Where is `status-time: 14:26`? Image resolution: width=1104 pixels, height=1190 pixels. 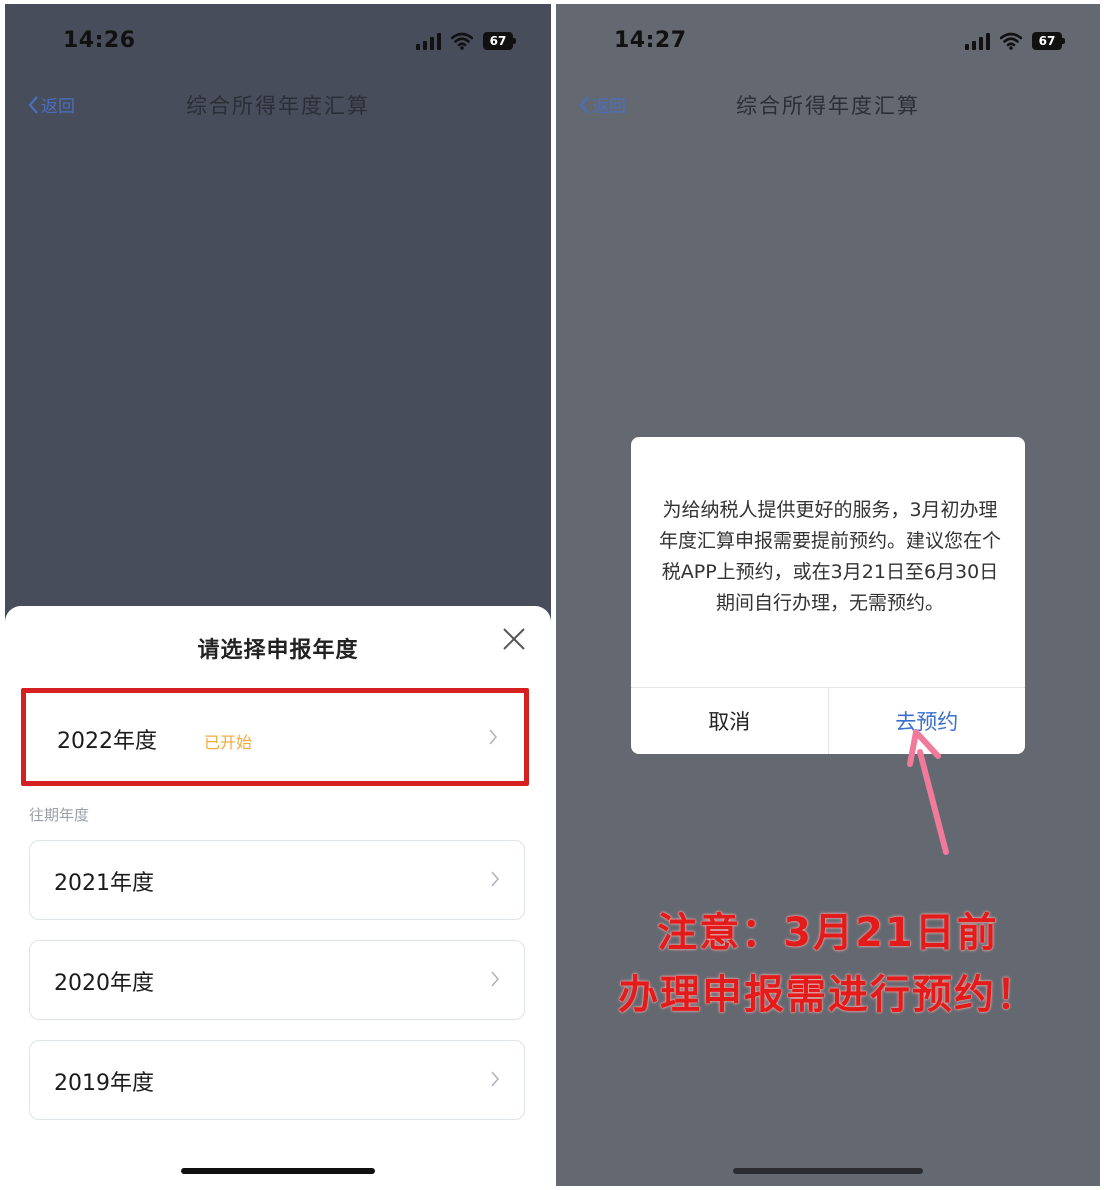
status-time: 14:26 is located at coordinates (99, 40).